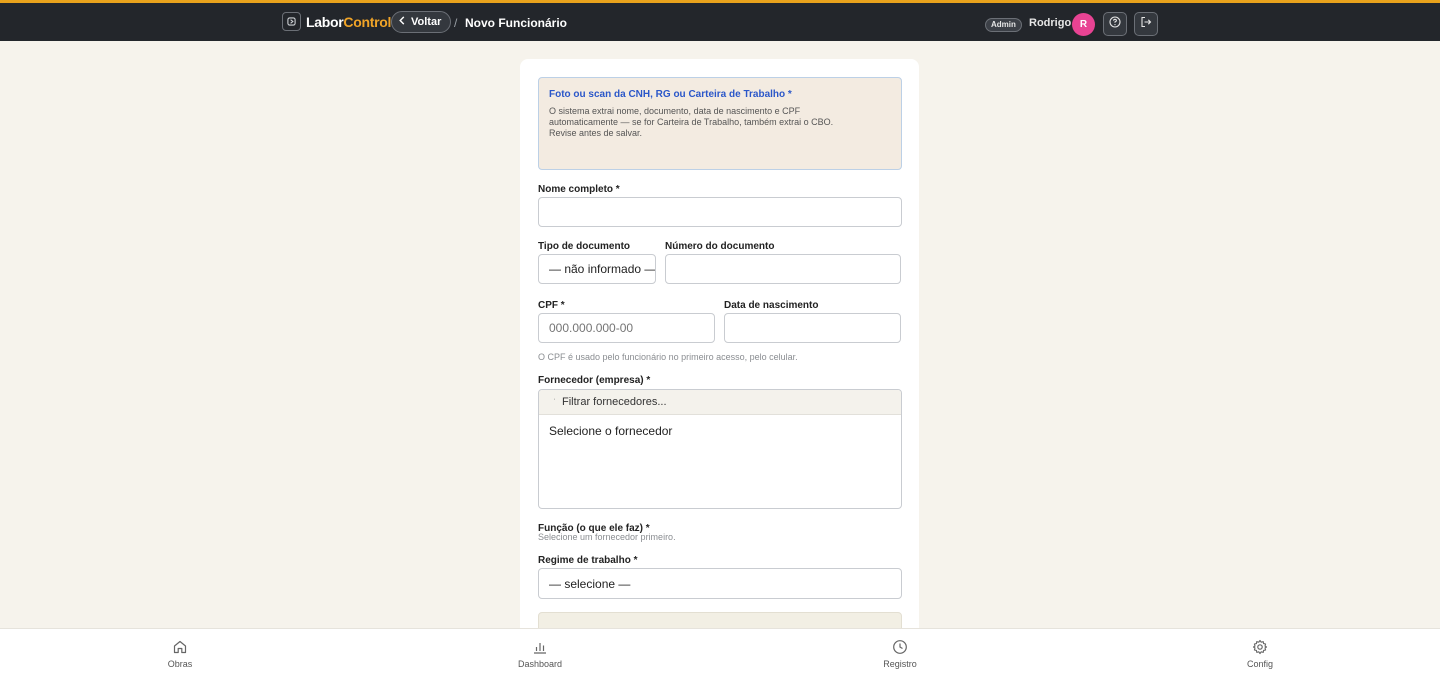 The height and width of the screenshot is (675, 1440). I want to click on doc-type-label: Tipo de documento, so click(584, 246).